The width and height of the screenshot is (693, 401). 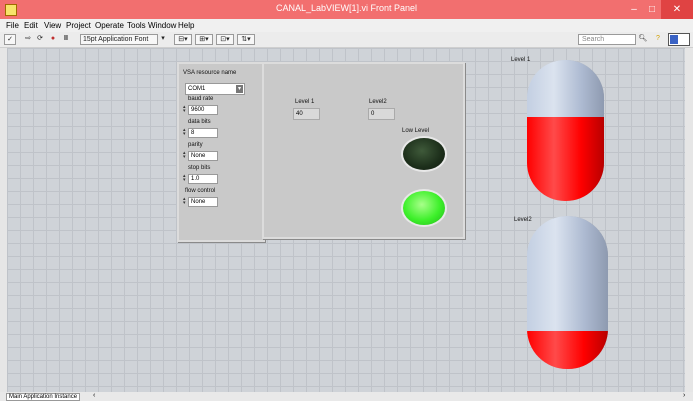 What do you see at coordinates (52, 25) in the screenshot?
I see `menu-view: View` at bounding box center [52, 25].